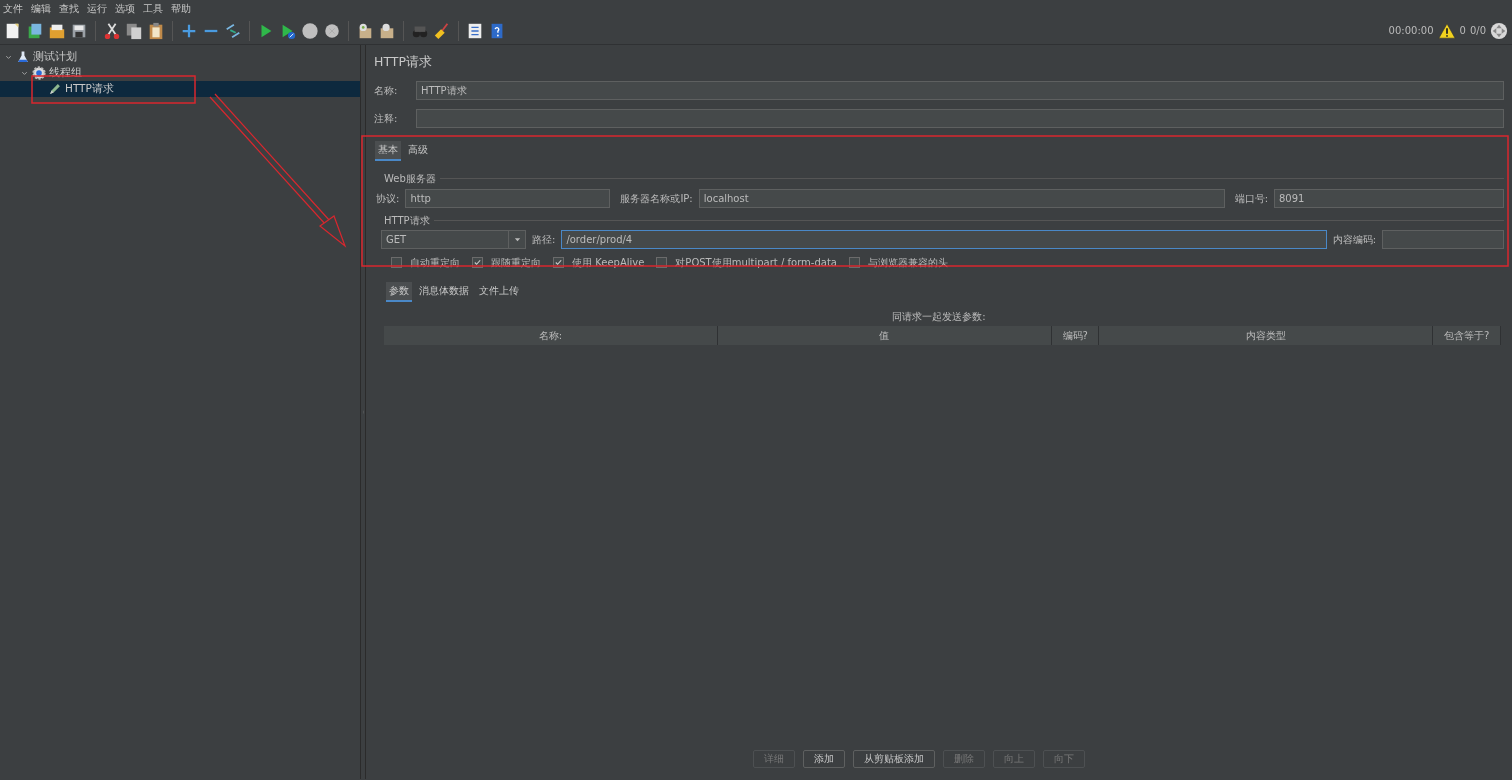  What do you see at coordinates (41, 8) in the screenshot?
I see `menu-item: 编辑` at bounding box center [41, 8].